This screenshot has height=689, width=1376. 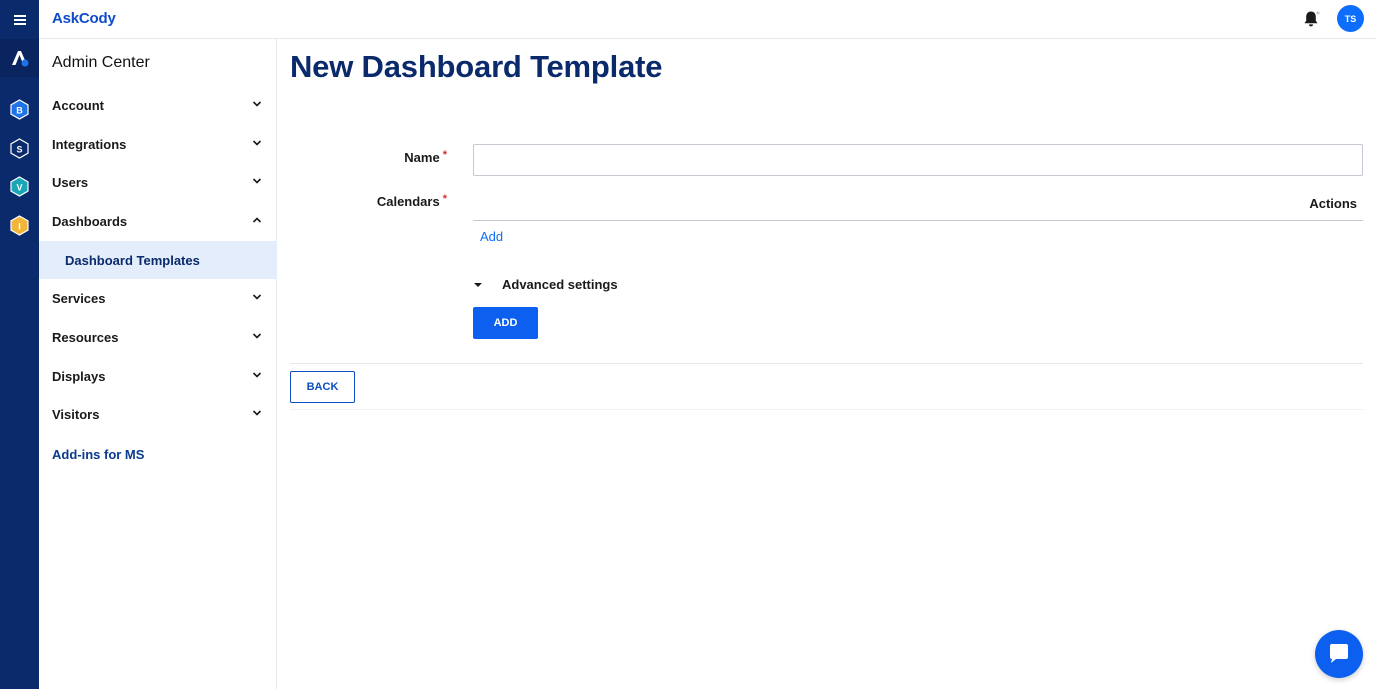 I want to click on calendars-table-divider, so click(x=918, y=220).